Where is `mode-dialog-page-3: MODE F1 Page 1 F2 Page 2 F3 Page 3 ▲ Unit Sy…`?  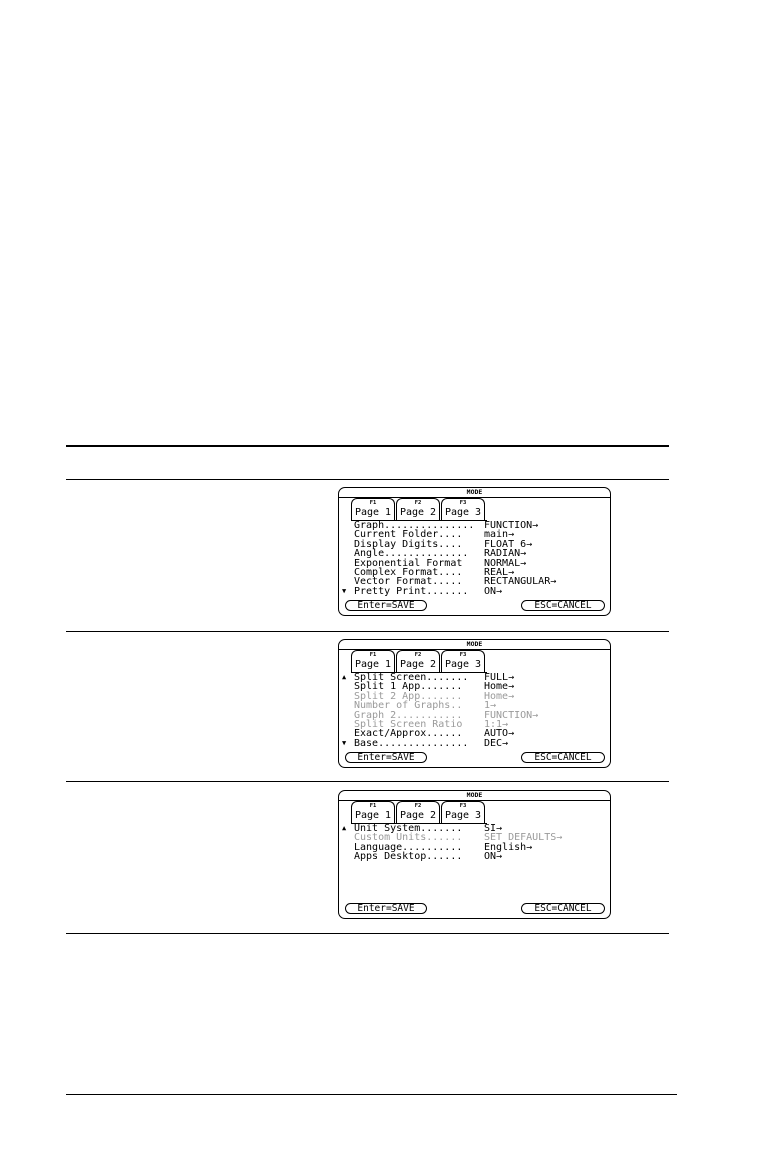
mode-dialog-page-3: MODE F1 Page 1 F2 Page 2 F3 Page 3 ▲ Unit Sy… is located at coordinates (474, 854).